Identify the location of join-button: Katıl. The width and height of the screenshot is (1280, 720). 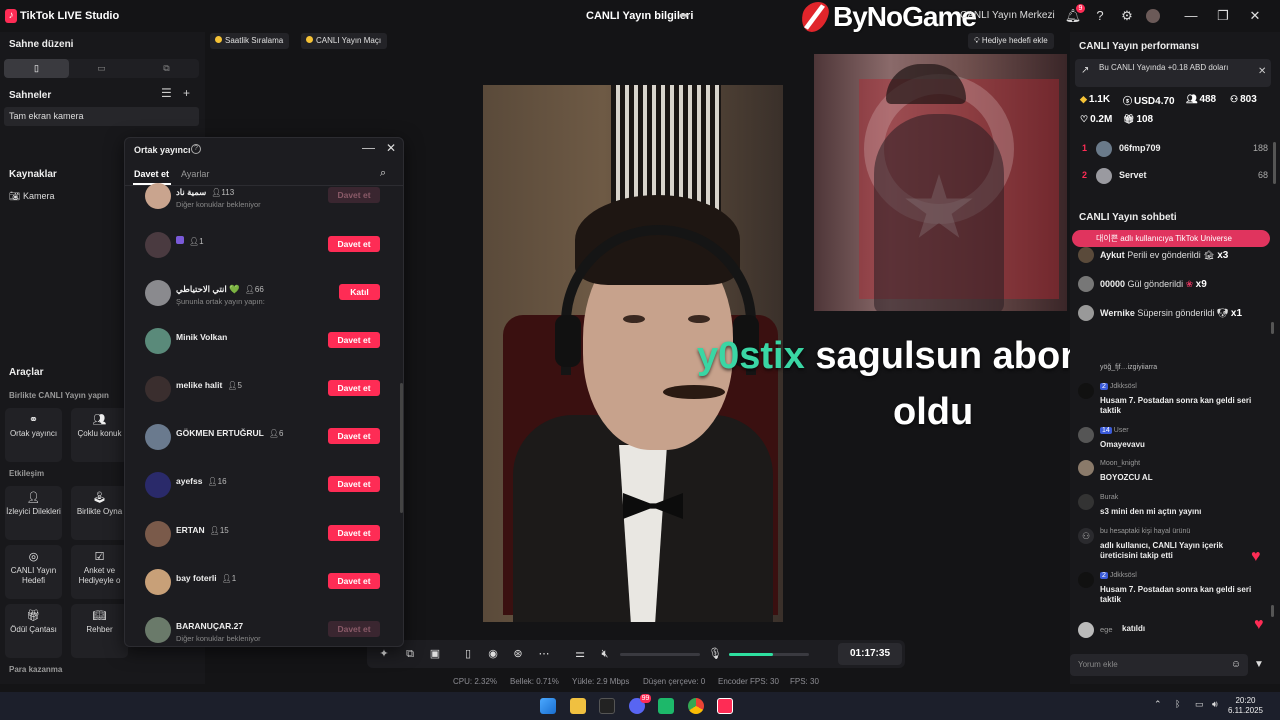
(359, 292).